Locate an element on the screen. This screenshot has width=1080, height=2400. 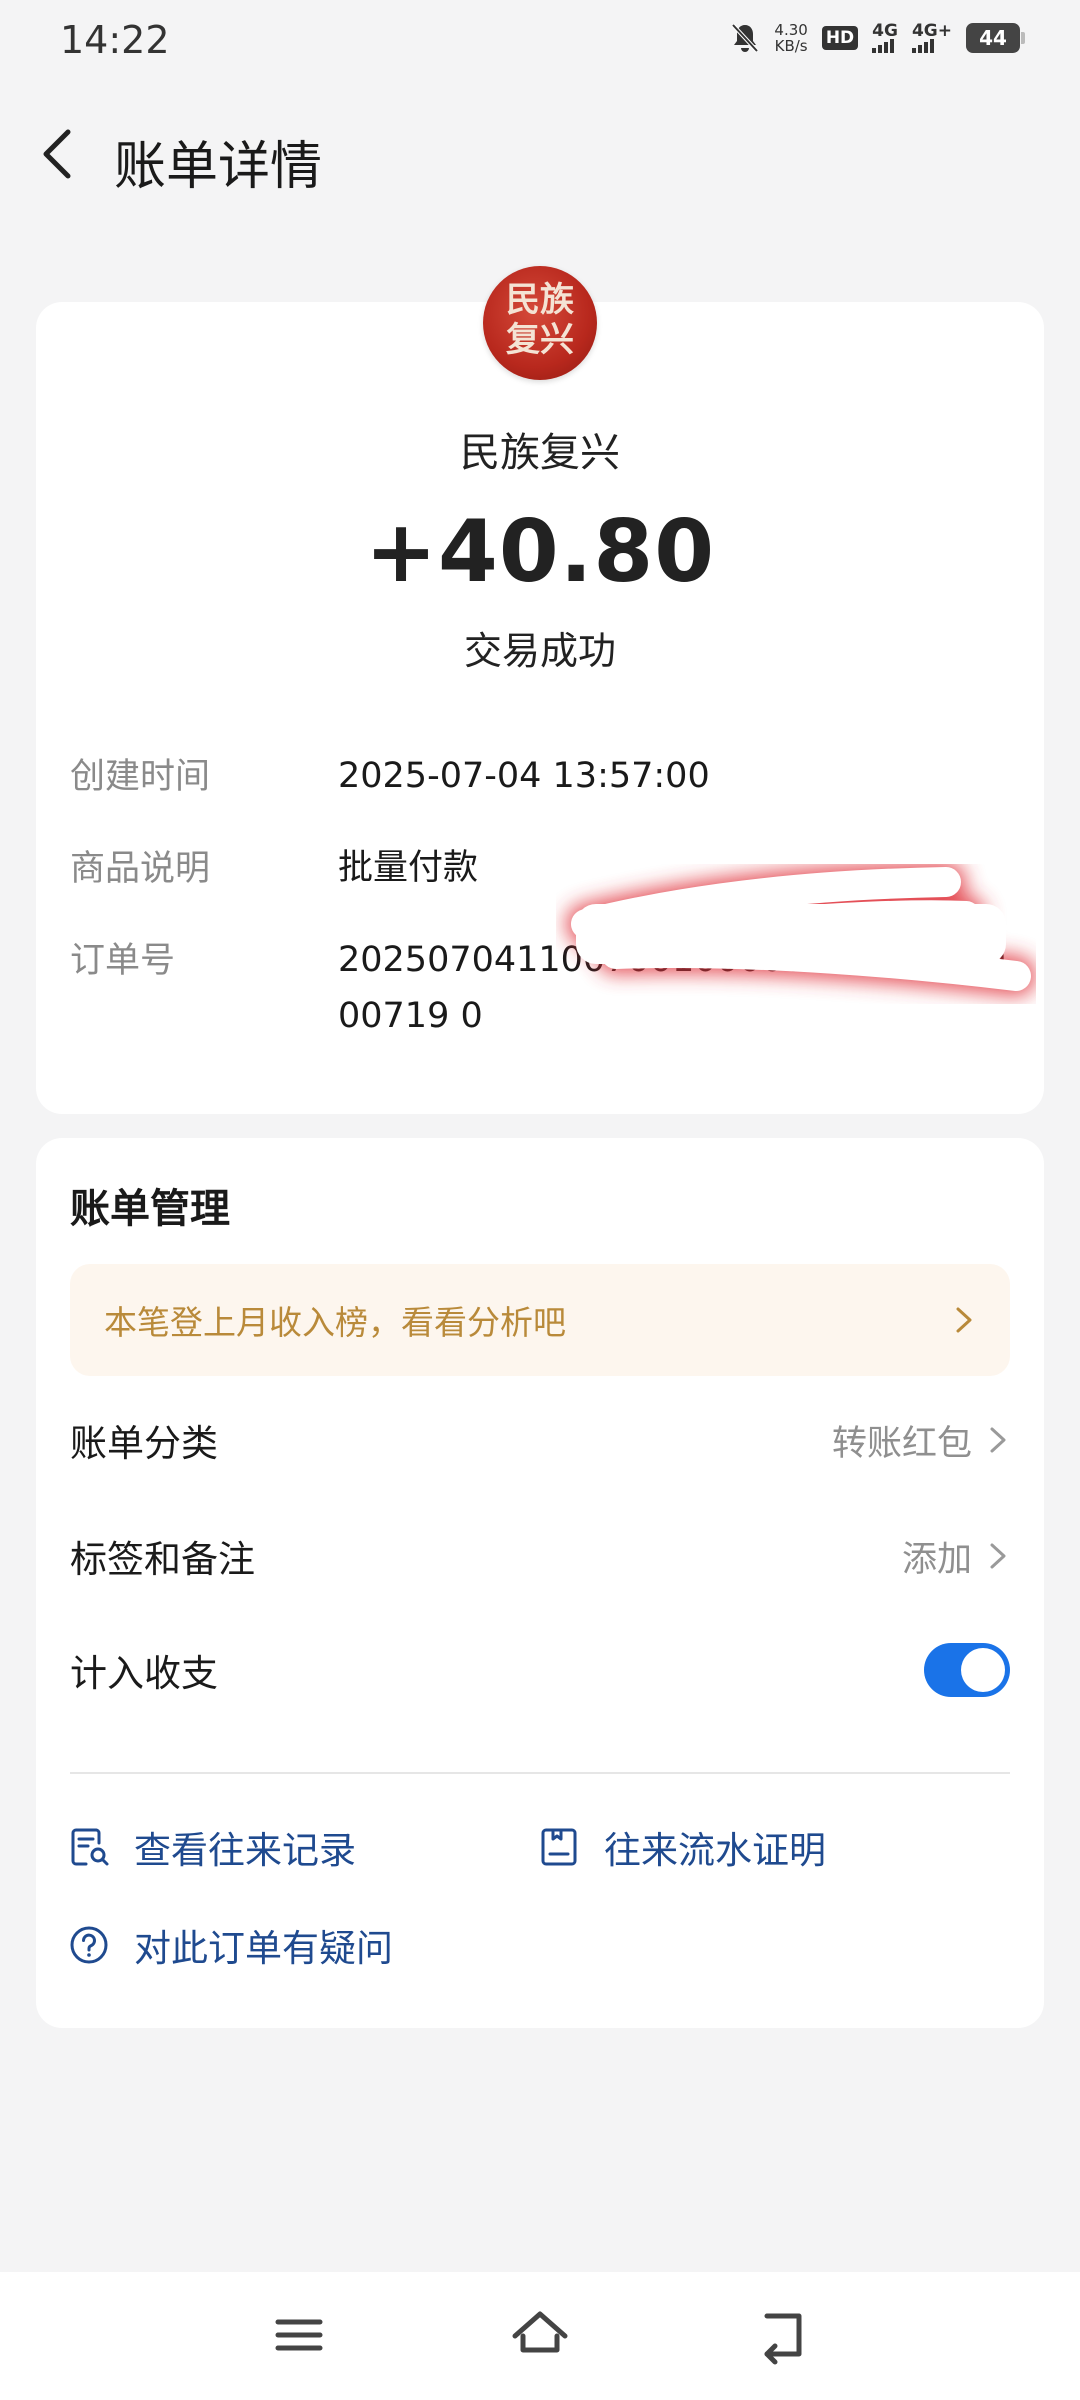
view-records-link: 查看往来记录 is located at coordinates (211, 1847).